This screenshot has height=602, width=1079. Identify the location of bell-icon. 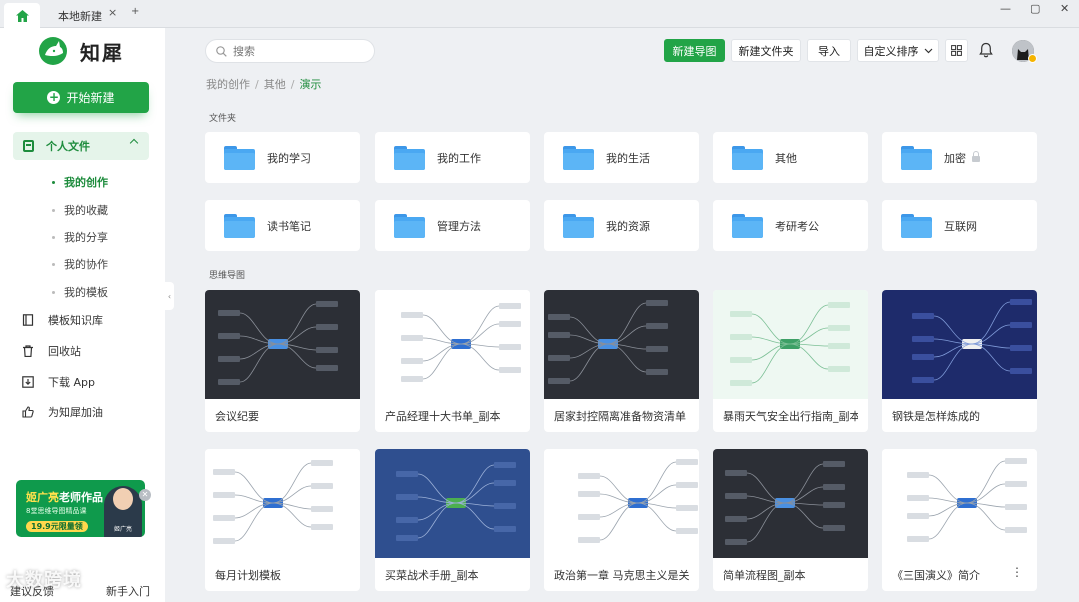
(986, 50).